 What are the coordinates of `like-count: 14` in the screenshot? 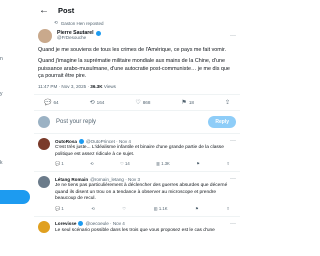 It's located at (127, 164).